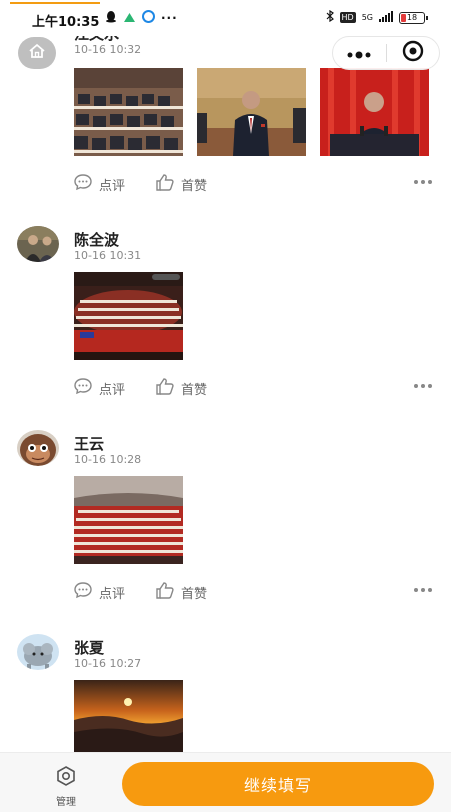  I want to click on load-progress-bar, so click(55, 3).